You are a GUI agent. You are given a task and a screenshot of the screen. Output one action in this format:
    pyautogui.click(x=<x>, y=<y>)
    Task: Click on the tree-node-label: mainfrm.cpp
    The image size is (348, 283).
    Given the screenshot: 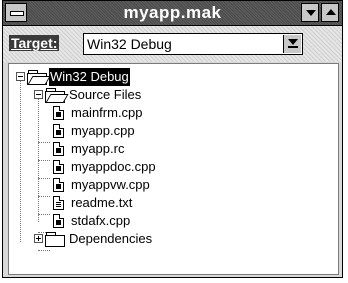 What is the action you would take?
    pyautogui.click(x=107, y=112)
    